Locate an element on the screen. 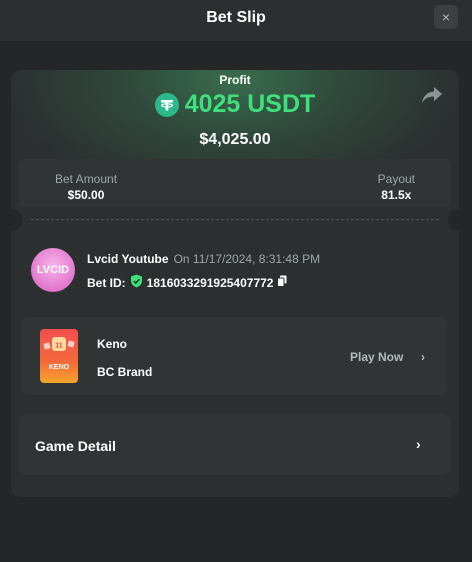 This screenshot has width=472, height=562. bet-id-label: Bet ID: is located at coordinates (106, 282).